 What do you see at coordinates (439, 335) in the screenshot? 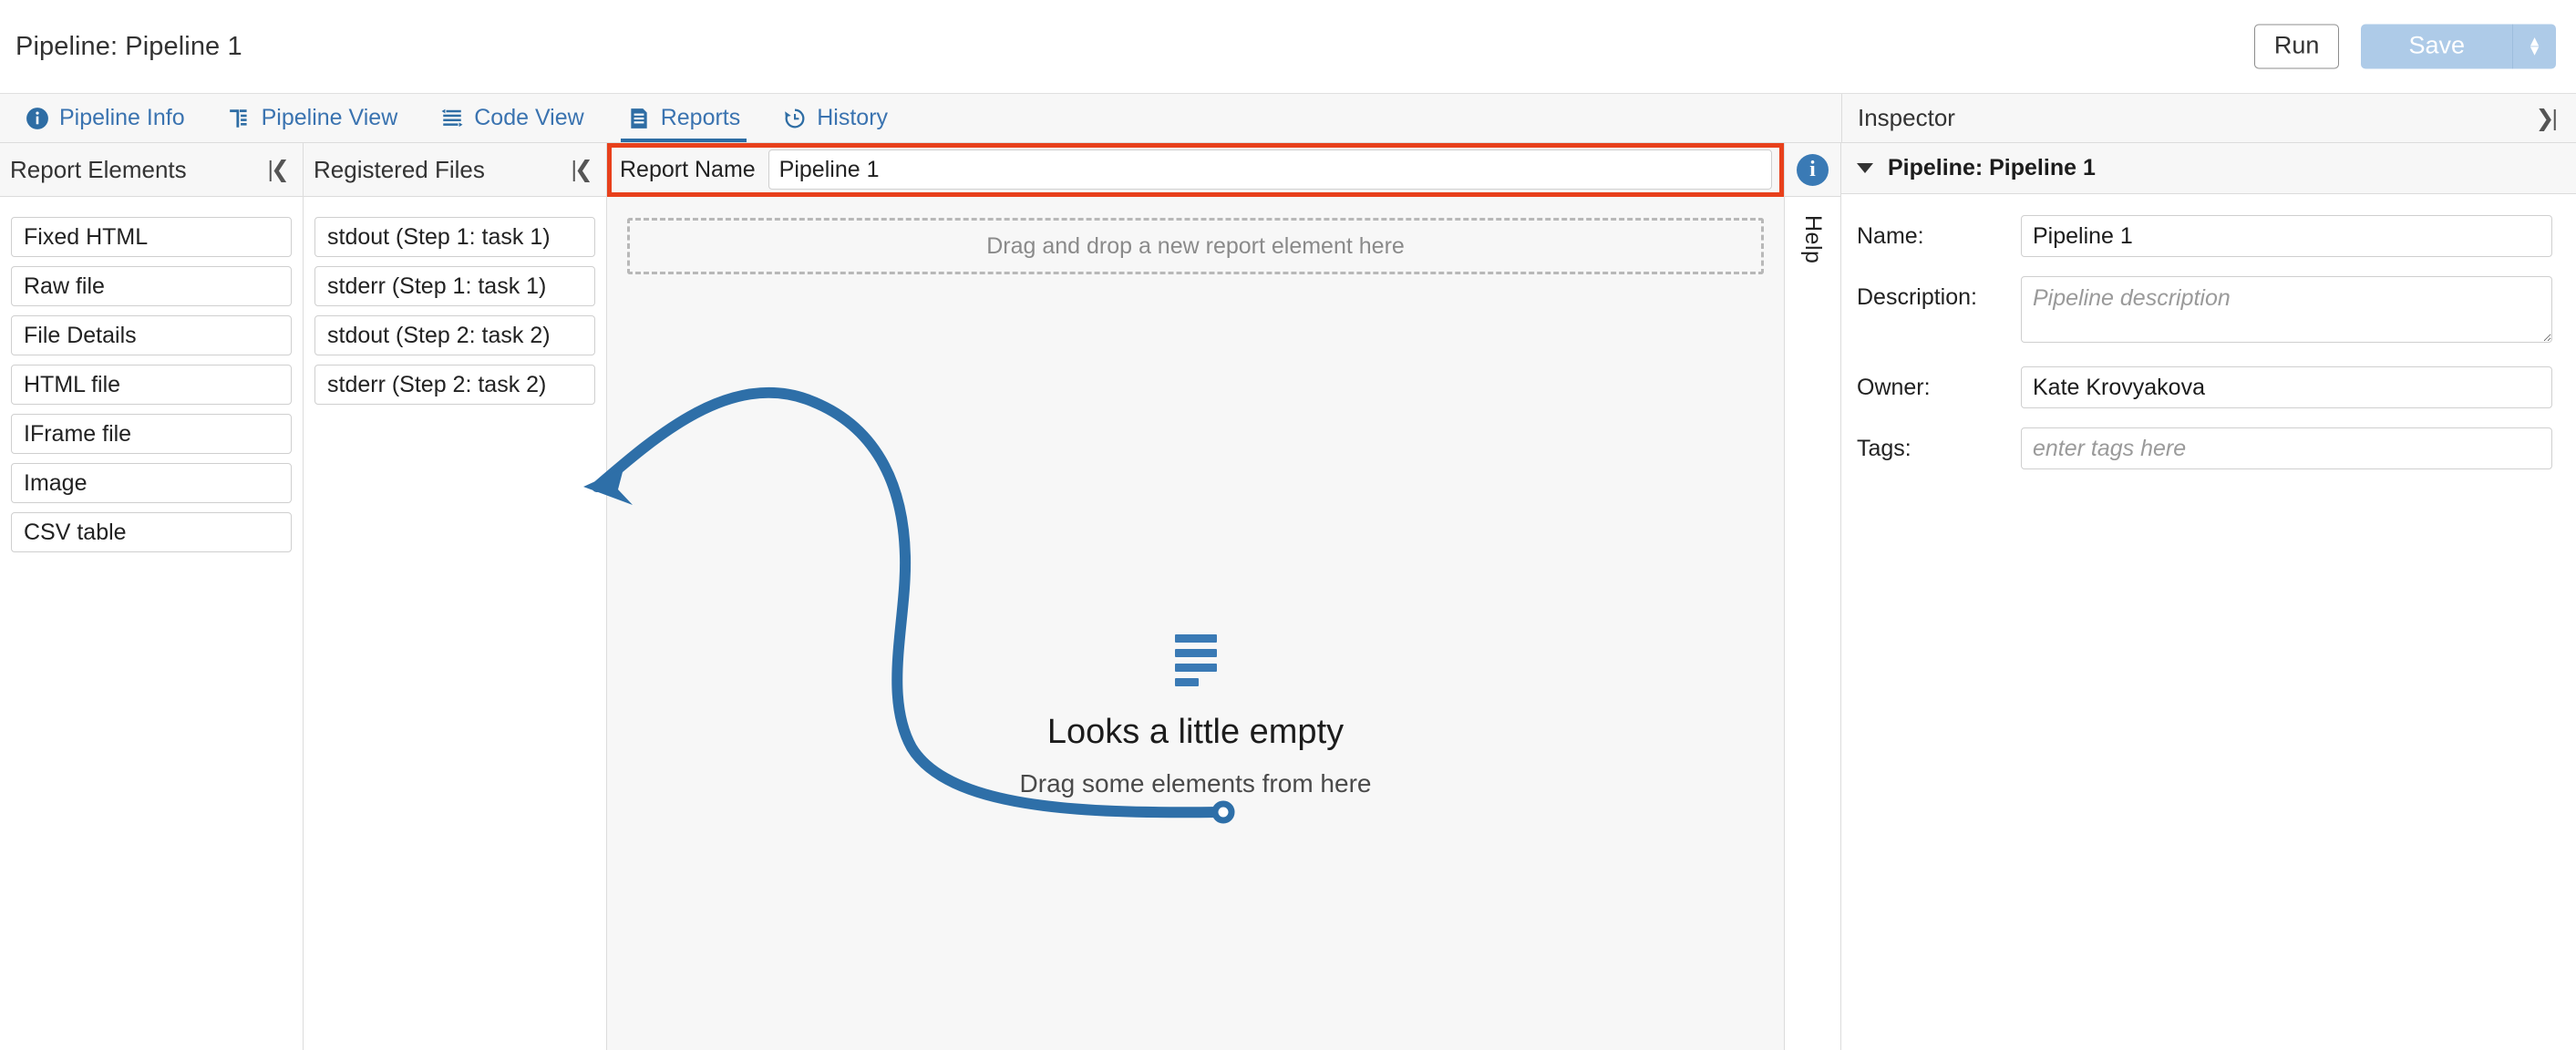
I see `item-label: stdout (Step 2: task 2)` at bounding box center [439, 335].